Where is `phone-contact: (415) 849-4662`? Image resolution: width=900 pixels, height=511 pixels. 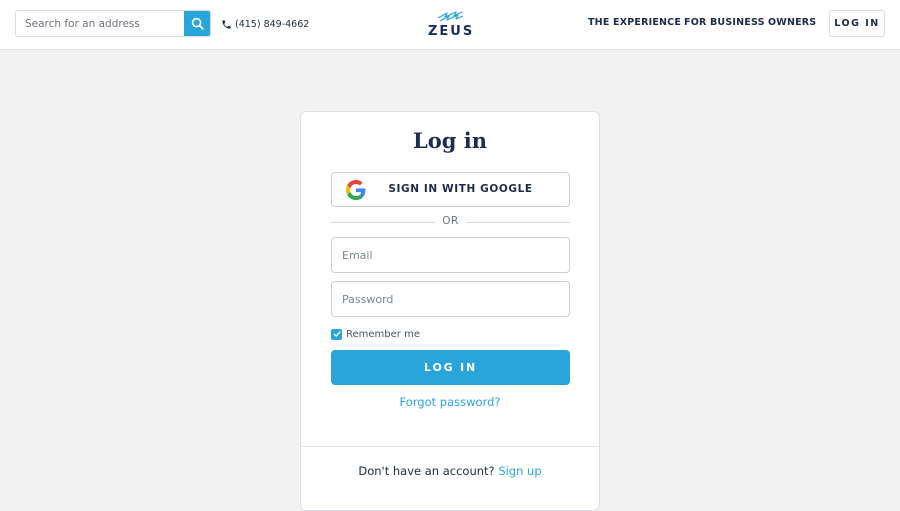 phone-contact: (415) 849-4662 is located at coordinates (265, 24).